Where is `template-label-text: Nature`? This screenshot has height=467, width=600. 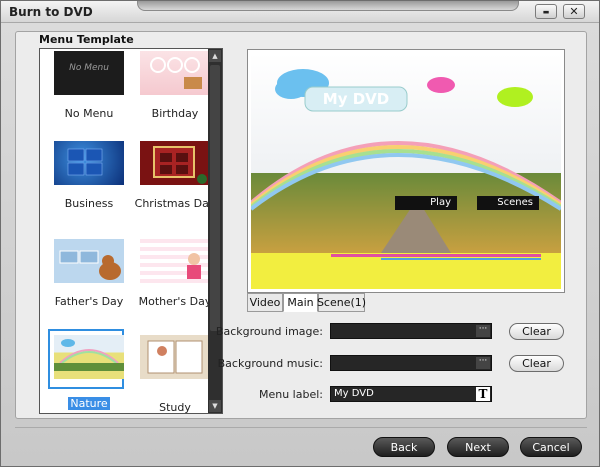
template-label-text: Nature is located at coordinates (89, 403).